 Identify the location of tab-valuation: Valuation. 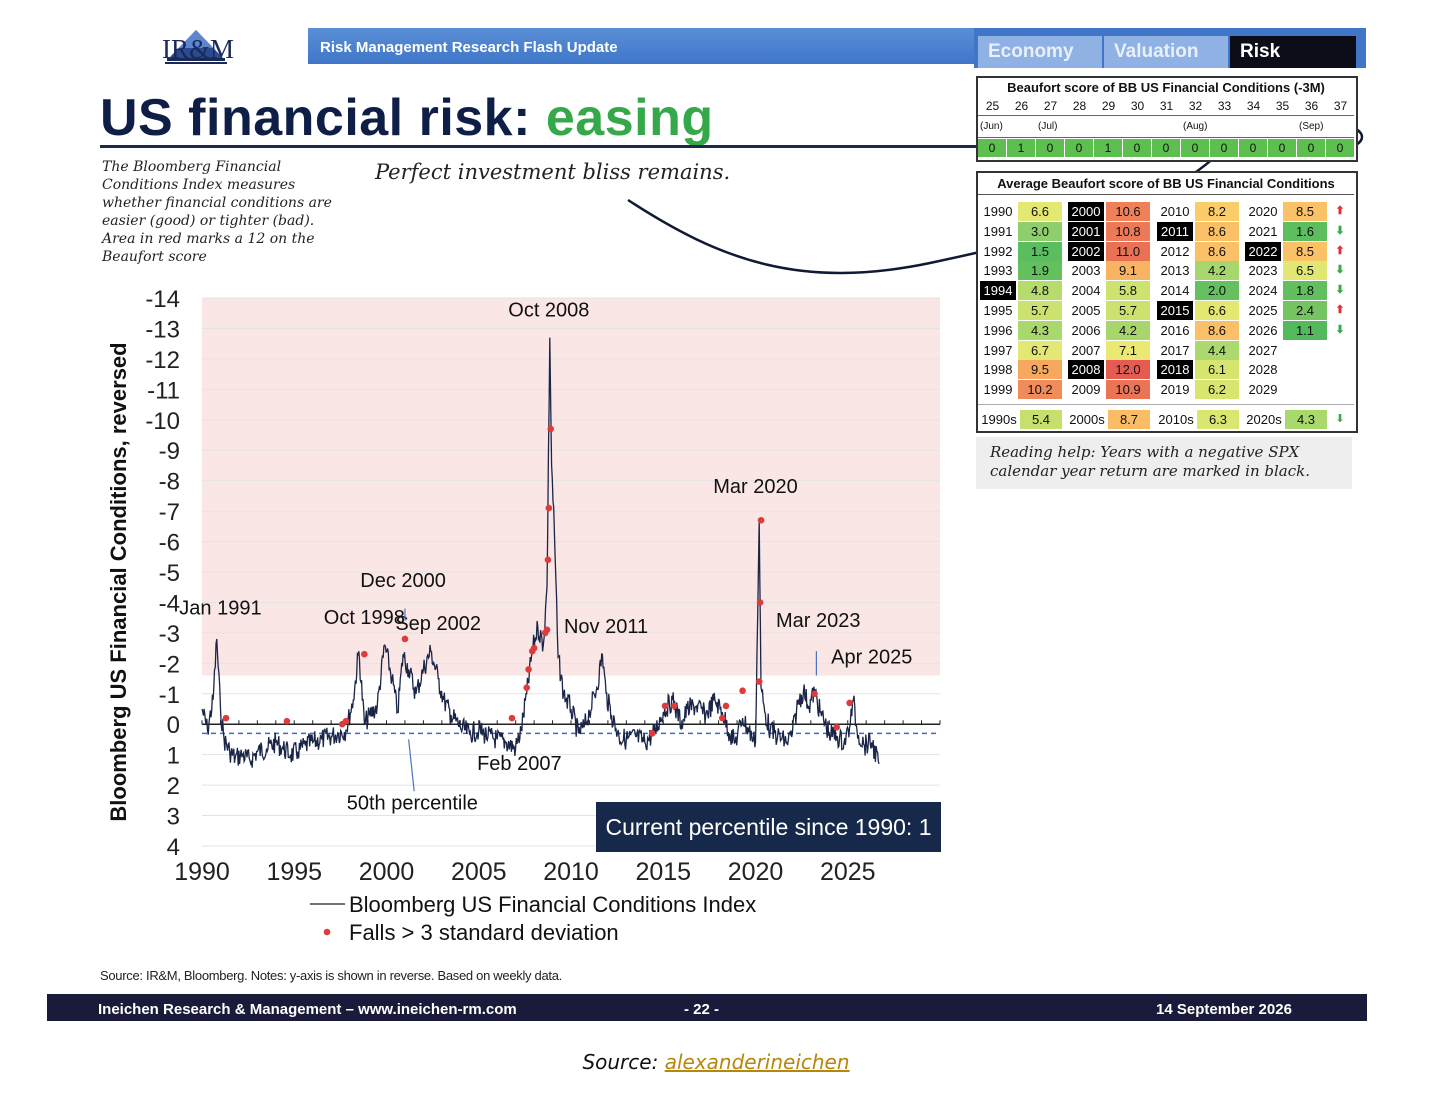
(1166, 52).